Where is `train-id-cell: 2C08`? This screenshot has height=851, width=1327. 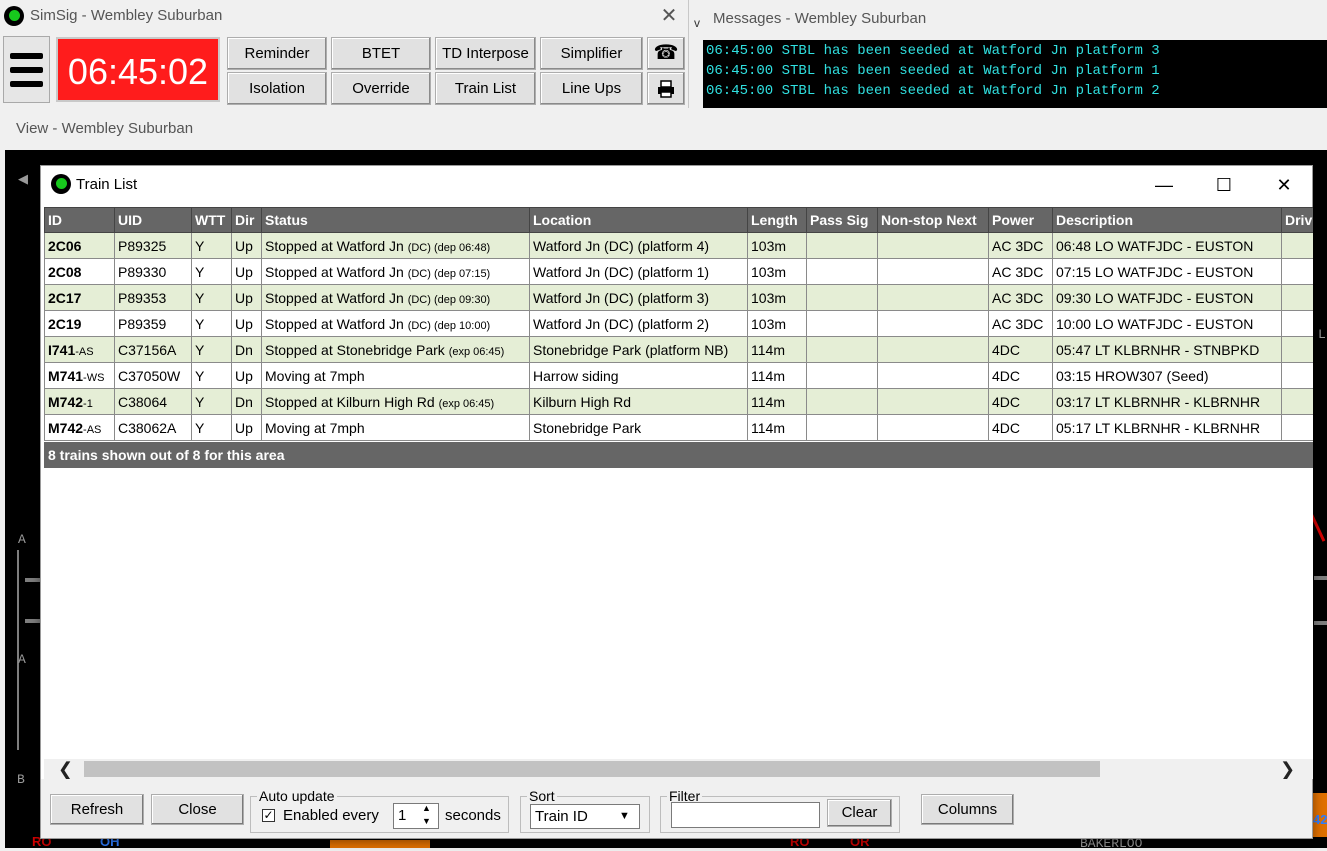 train-id-cell: 2C08 is located at coordinates (79, 271).